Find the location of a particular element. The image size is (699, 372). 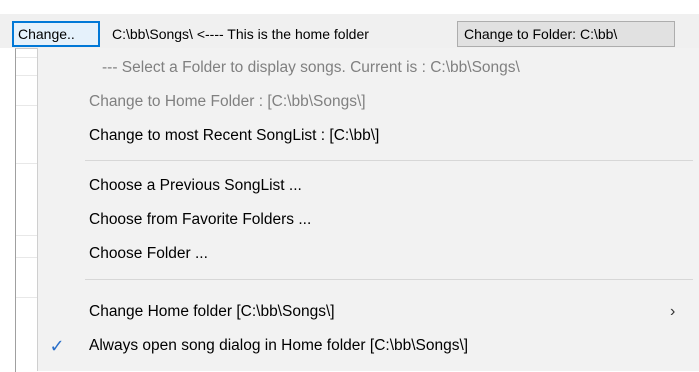

change-to-folder-button: Change to Folder: C:\bb\ is located at coordinates (566, 34).